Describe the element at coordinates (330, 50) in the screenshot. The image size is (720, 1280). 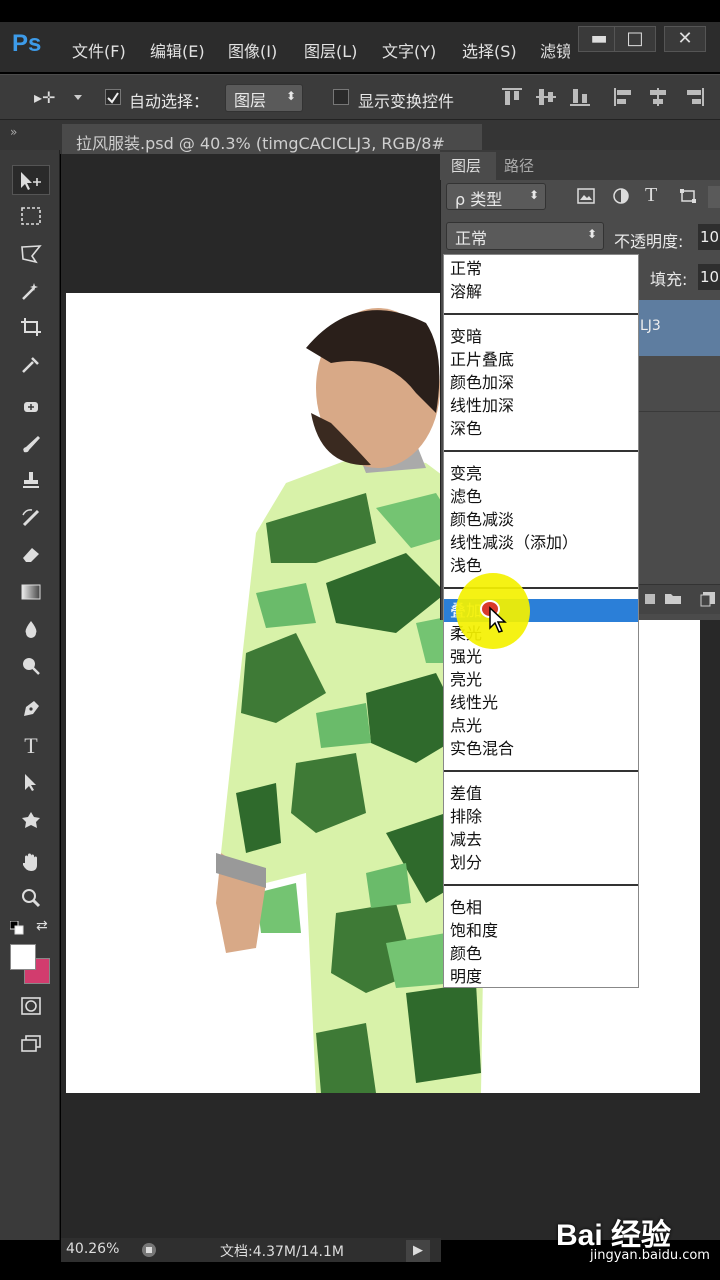
I see `menu-layer: 图层(L)` at that location.